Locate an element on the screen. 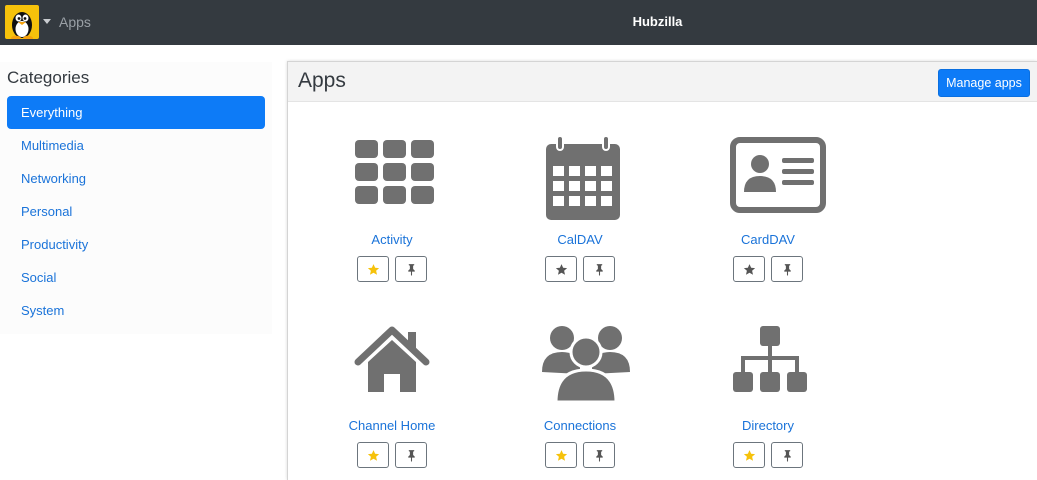 Image resolution: width=1037 pixels, height=480 pixels. category-productivity: Productivity is located at coordinates (136, 244).